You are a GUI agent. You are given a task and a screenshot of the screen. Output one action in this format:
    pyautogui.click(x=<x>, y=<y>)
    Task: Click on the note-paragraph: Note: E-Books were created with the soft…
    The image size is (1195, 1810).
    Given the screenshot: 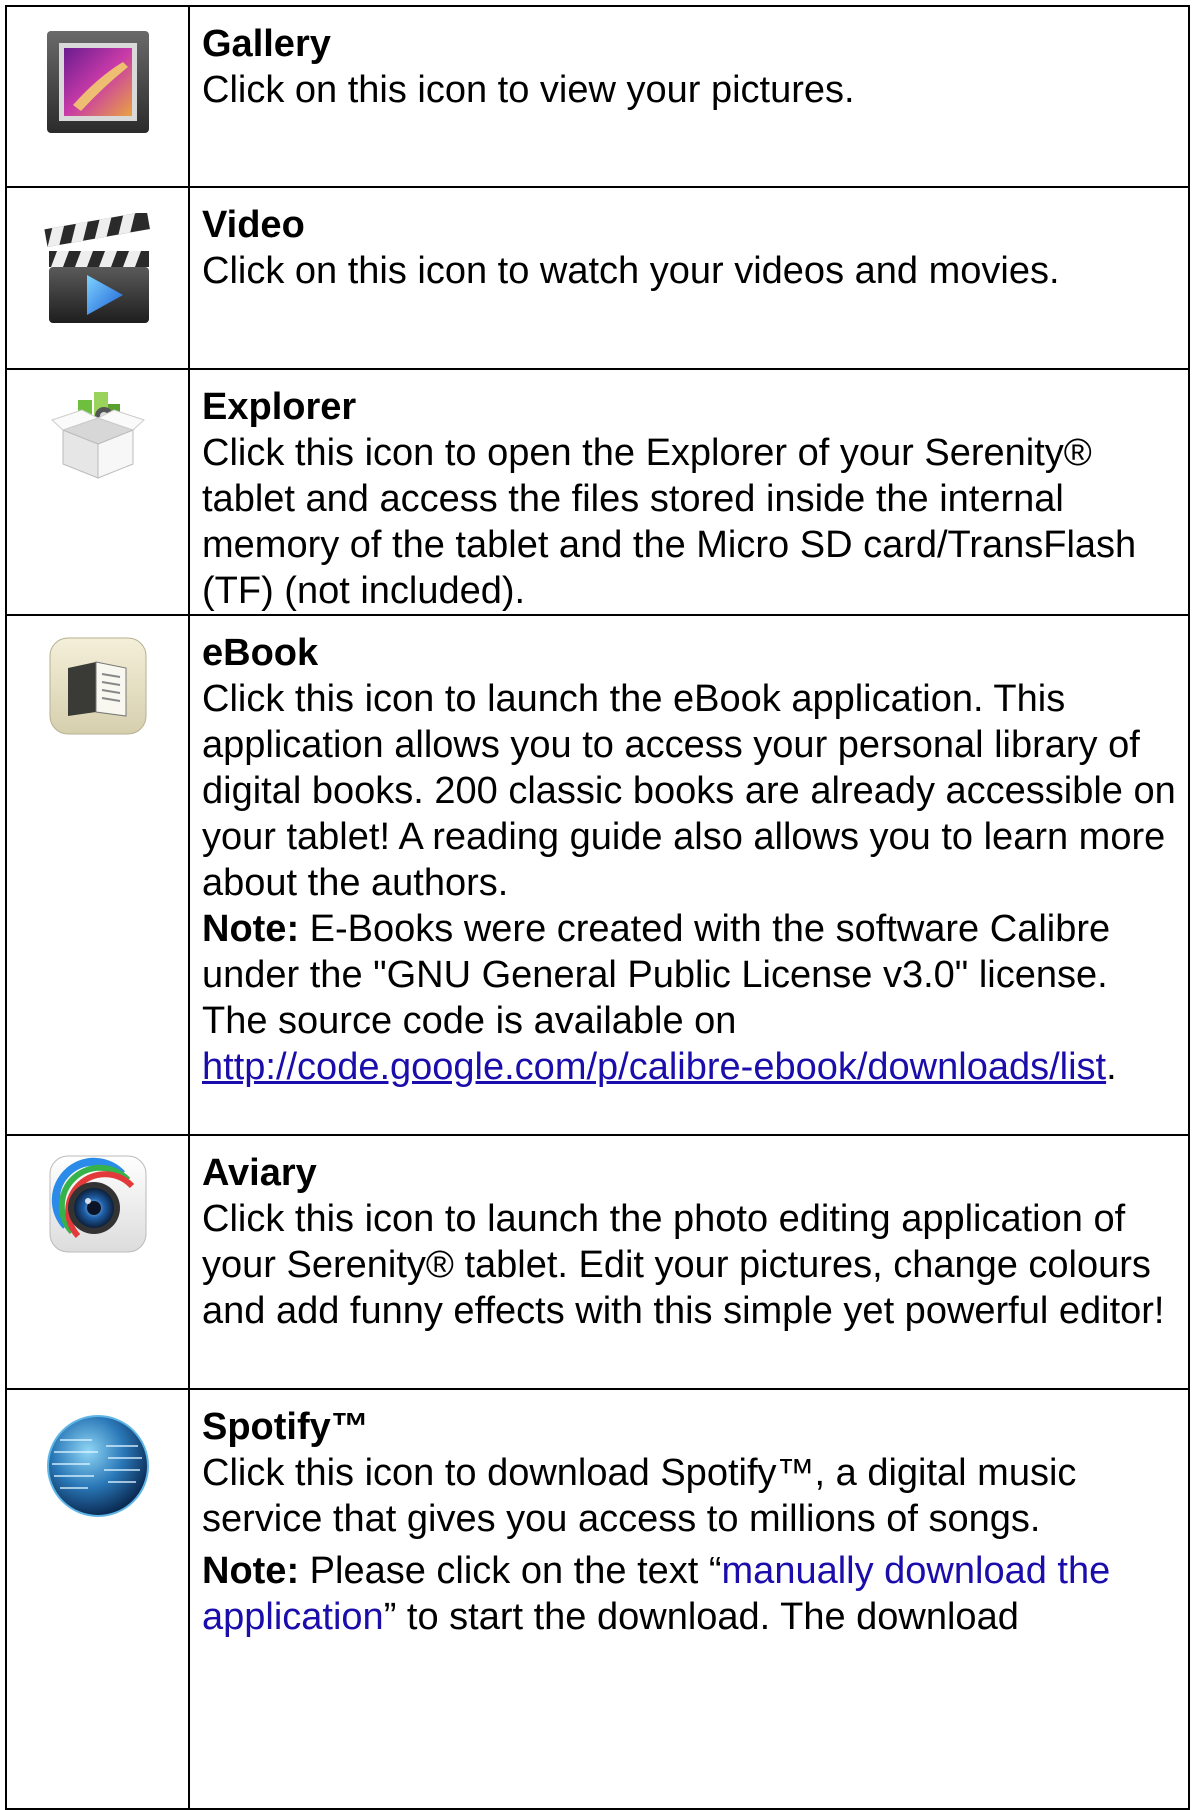 What is the action you would take?
    pyautogui.click(x=689, y=998)
    